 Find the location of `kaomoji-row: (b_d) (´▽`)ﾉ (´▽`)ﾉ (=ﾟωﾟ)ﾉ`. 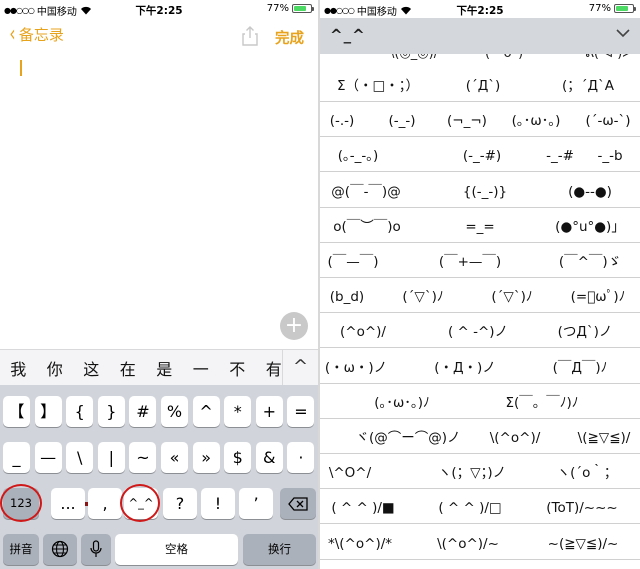

kaomoji-row: (b_d) (´▽`)ﾉ (´▽`)ﾉ (=ﾟωﾟ)ﾉ is located at coordinates (480, 298).